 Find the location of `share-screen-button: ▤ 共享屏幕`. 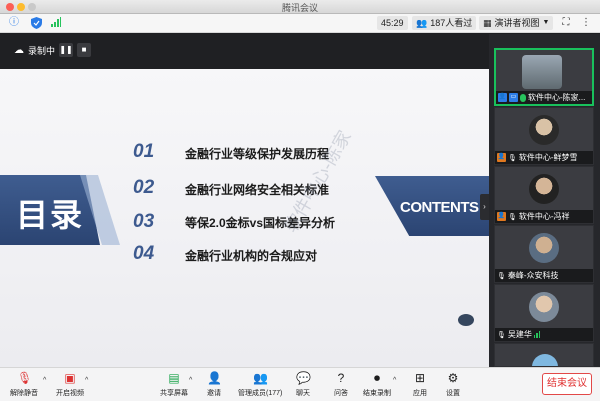

share-screen-button: ▤ 共享屏幕 is located at coordinates (174, 385).